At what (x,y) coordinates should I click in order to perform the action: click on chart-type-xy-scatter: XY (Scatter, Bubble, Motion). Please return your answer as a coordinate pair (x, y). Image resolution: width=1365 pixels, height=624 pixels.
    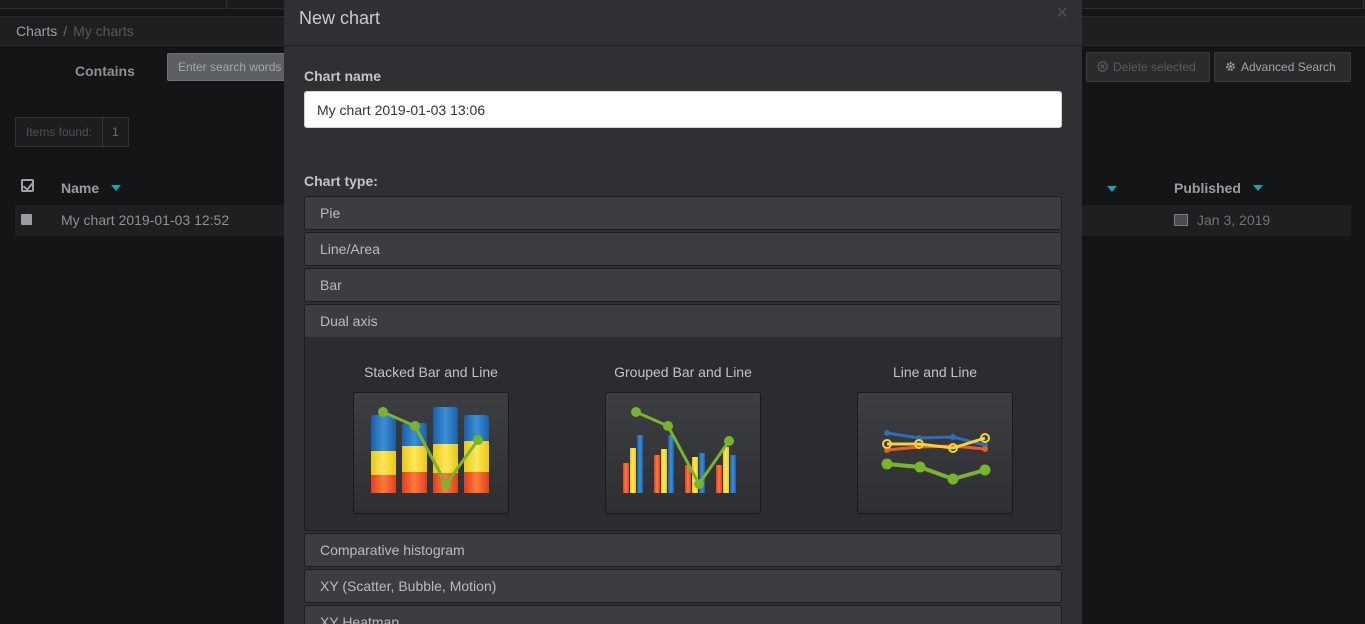
    Looking at the image, I should click on (683, 586).